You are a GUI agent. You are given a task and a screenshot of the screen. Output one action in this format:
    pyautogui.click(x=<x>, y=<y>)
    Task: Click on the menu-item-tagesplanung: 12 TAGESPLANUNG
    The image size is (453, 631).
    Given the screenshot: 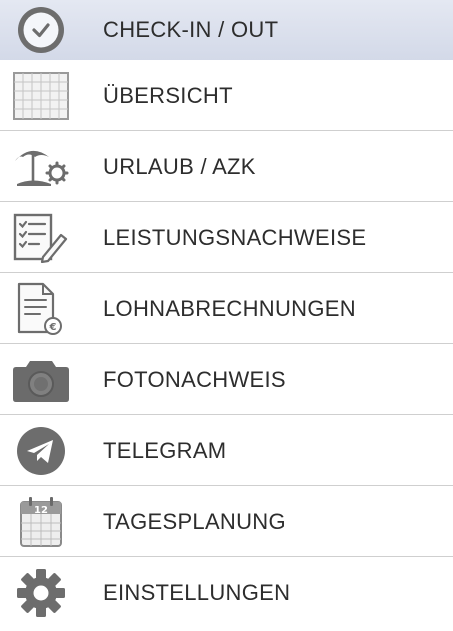 What is the action you would take?
    pyautogui.click(x=226, y=521)
    